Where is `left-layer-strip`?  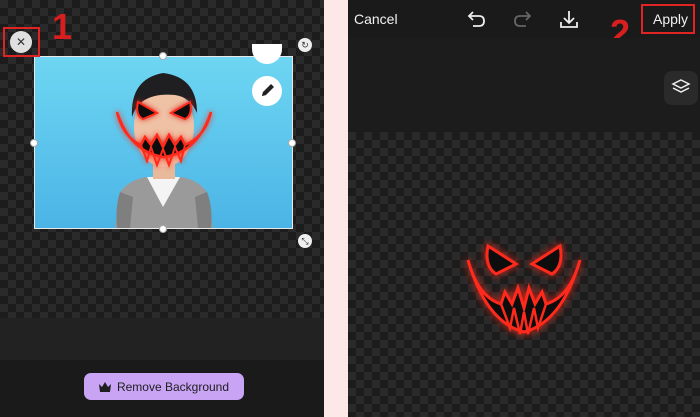 left-layer-strip is located at coordinates (162, 339).